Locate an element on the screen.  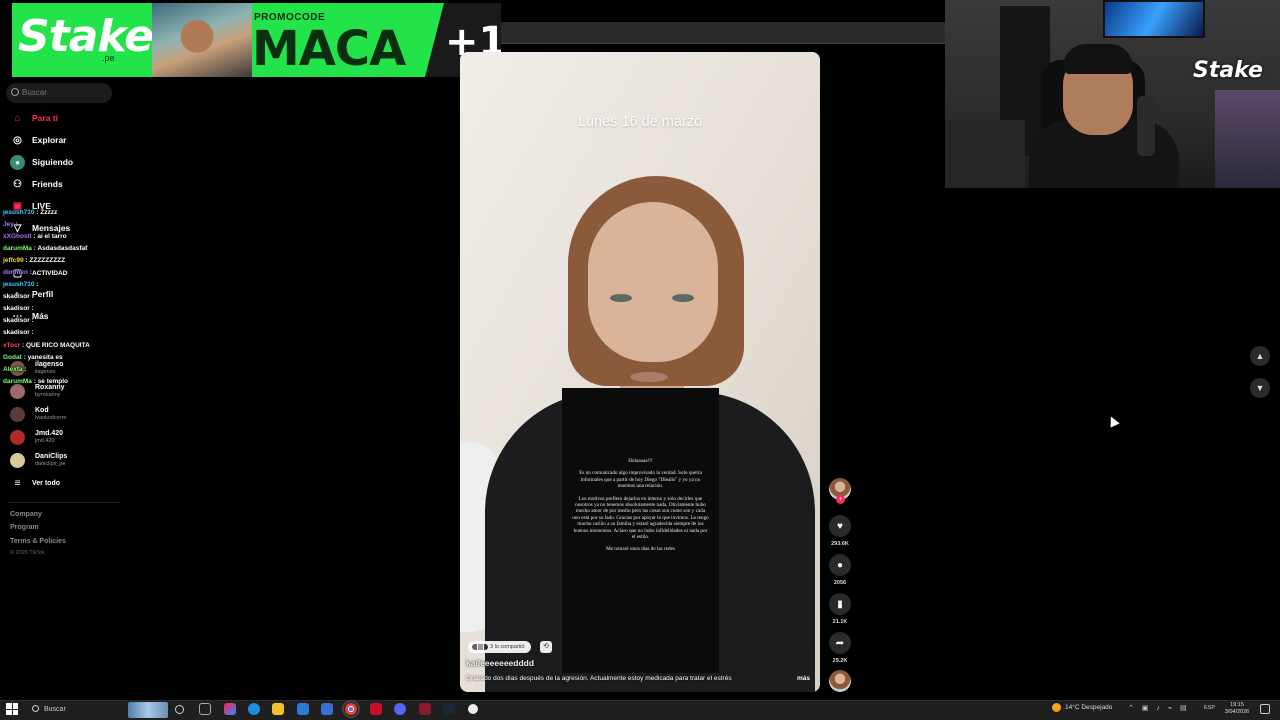
game-icon is located at coordinates (425, 709).